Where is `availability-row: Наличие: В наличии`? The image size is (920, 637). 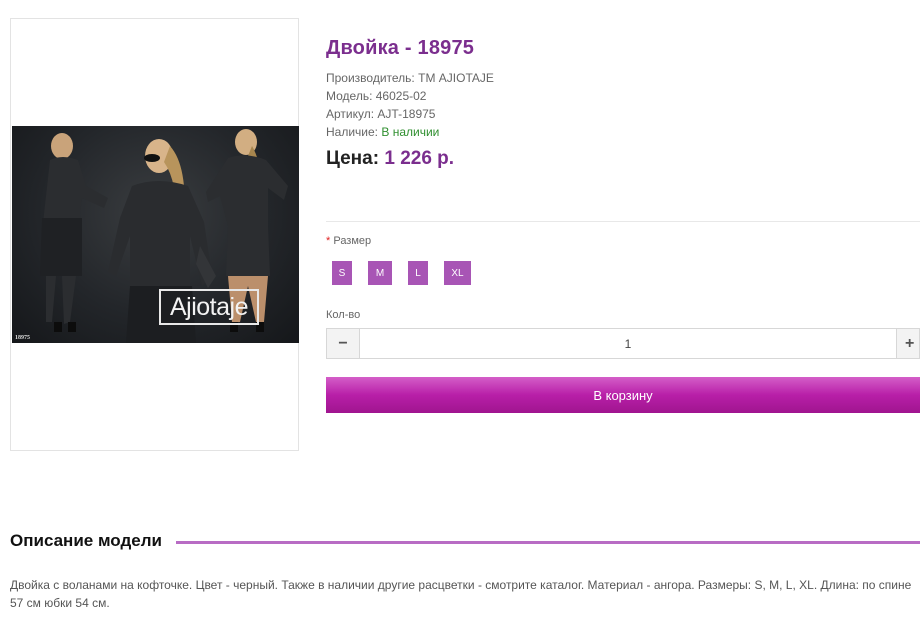 availability-row: Наличие: В наличии is located at coordinates (382, 132).